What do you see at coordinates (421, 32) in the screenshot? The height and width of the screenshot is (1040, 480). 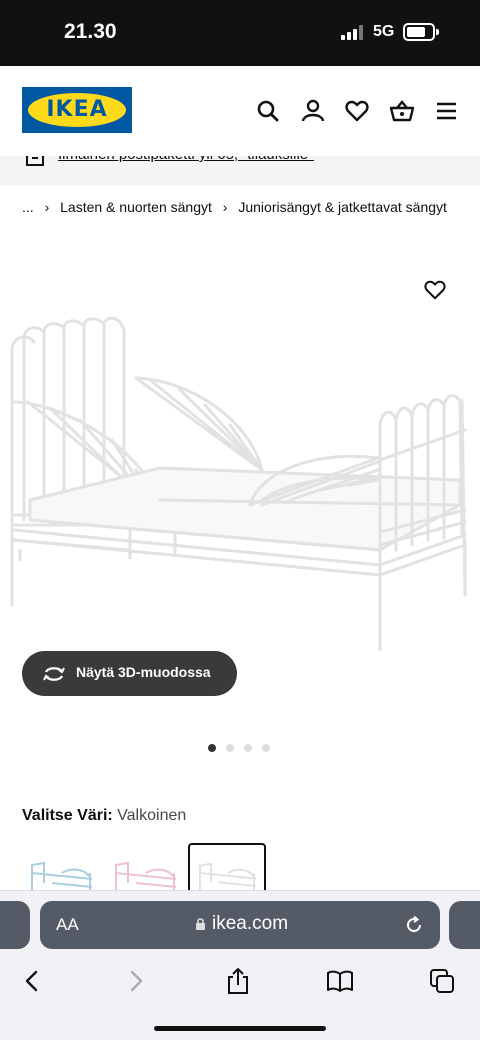 I see `battery-icon` at bounding box center [421, 32].